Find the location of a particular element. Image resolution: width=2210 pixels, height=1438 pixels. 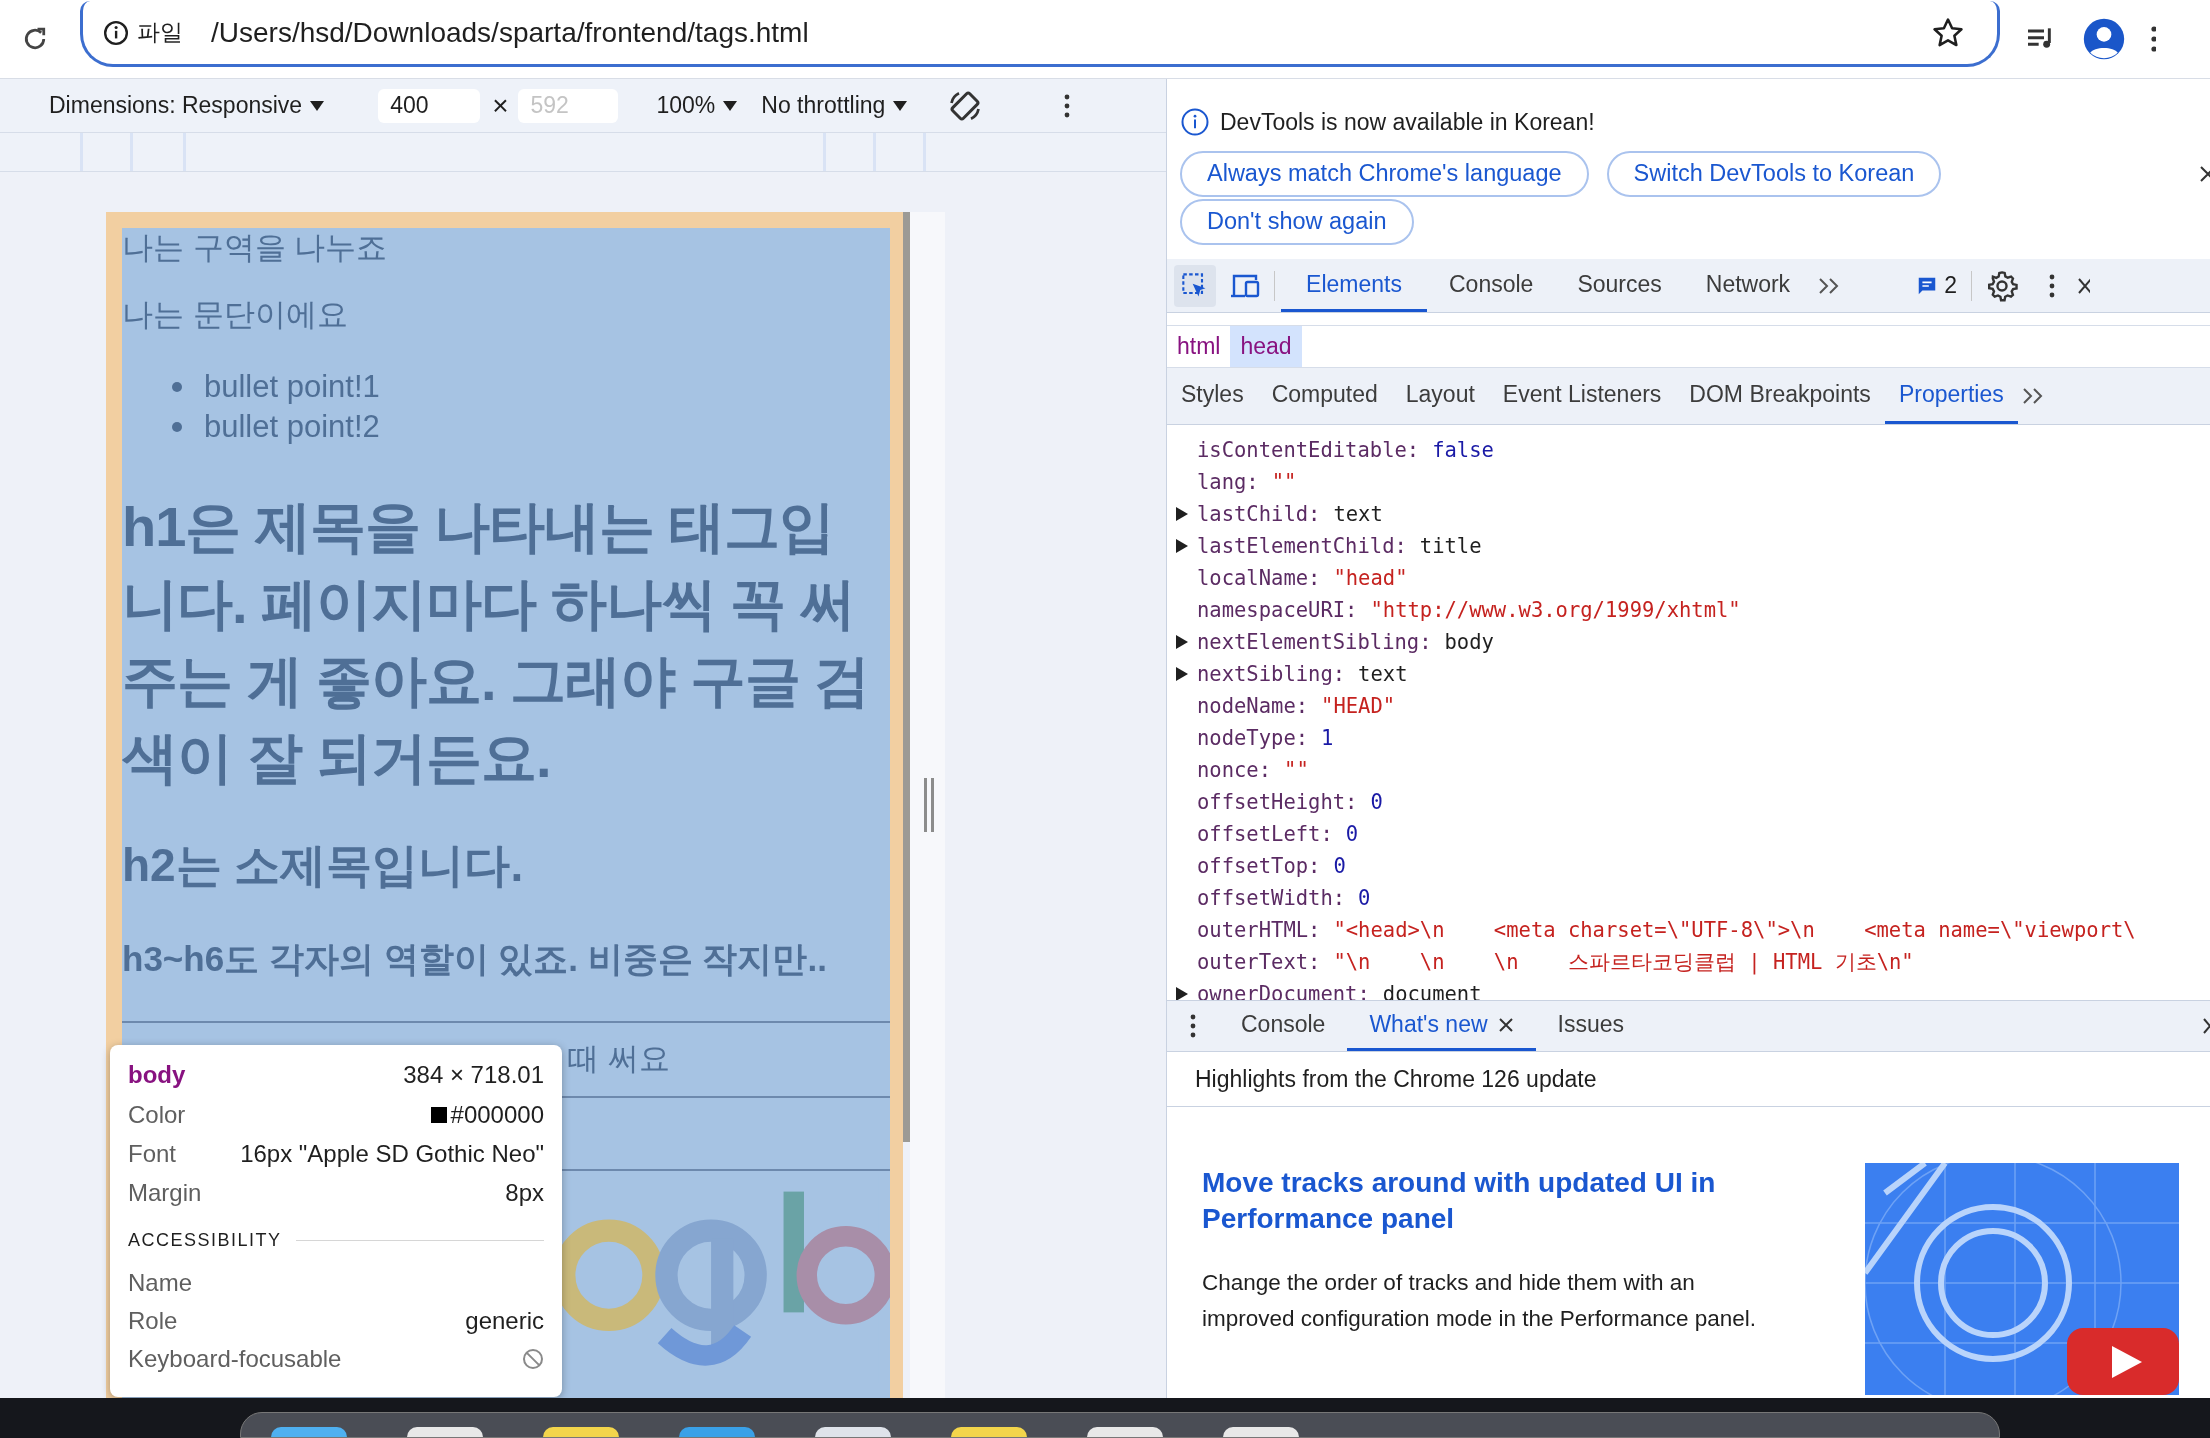

property-value: "\n \n \n 스파르타코딩클럽 | HTML 기초\n" is located at coordinates (1623, 962).